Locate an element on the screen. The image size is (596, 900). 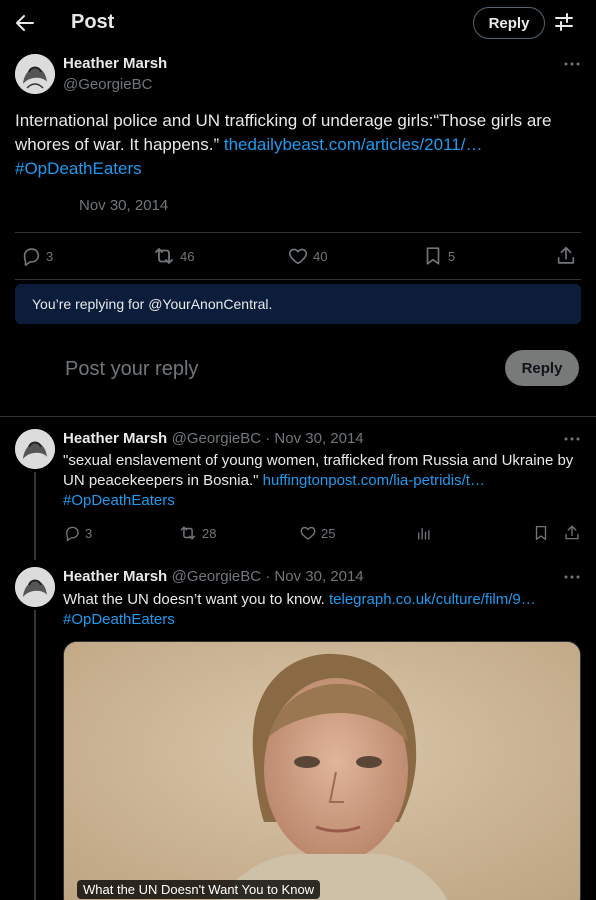
page-title: Post is located at coordinates (93, 22).